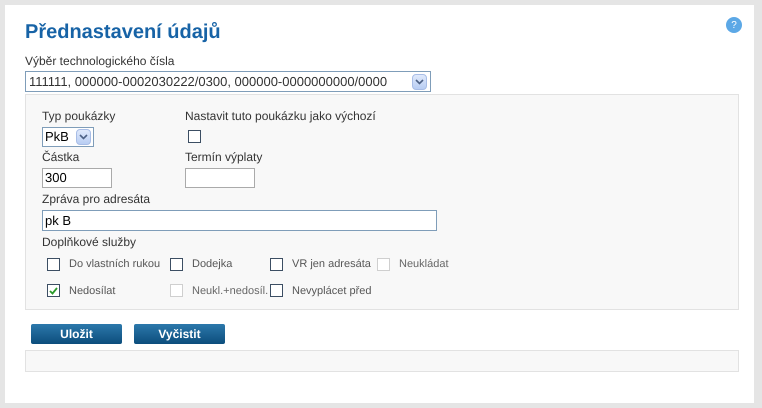  I want to click on message-field: pk B, so click(239, 220).